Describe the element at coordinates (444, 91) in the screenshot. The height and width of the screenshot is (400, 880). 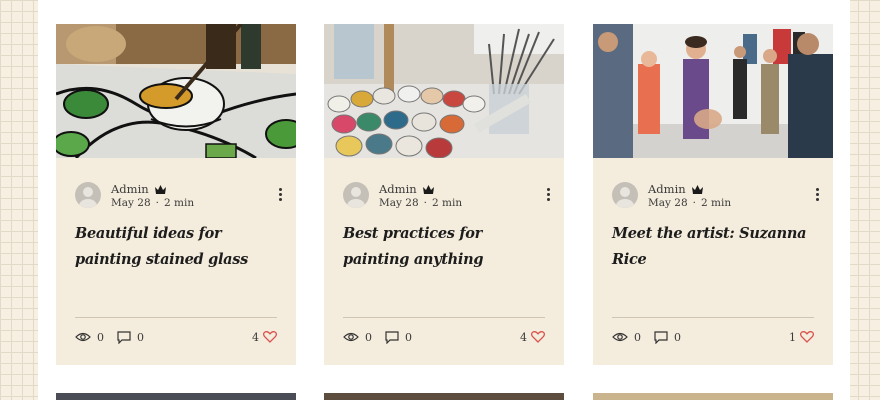
I see `post-image-paint-jars` at that location.